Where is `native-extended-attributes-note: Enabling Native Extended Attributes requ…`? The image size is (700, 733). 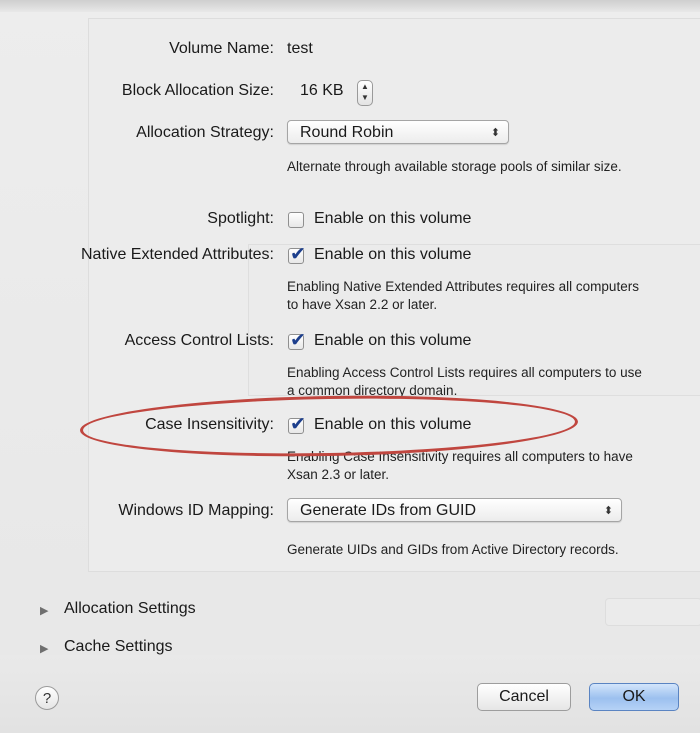
native-extended-attributes-note: Enabling Native Extended Attributes requ… is located at coordinates (463, 295).